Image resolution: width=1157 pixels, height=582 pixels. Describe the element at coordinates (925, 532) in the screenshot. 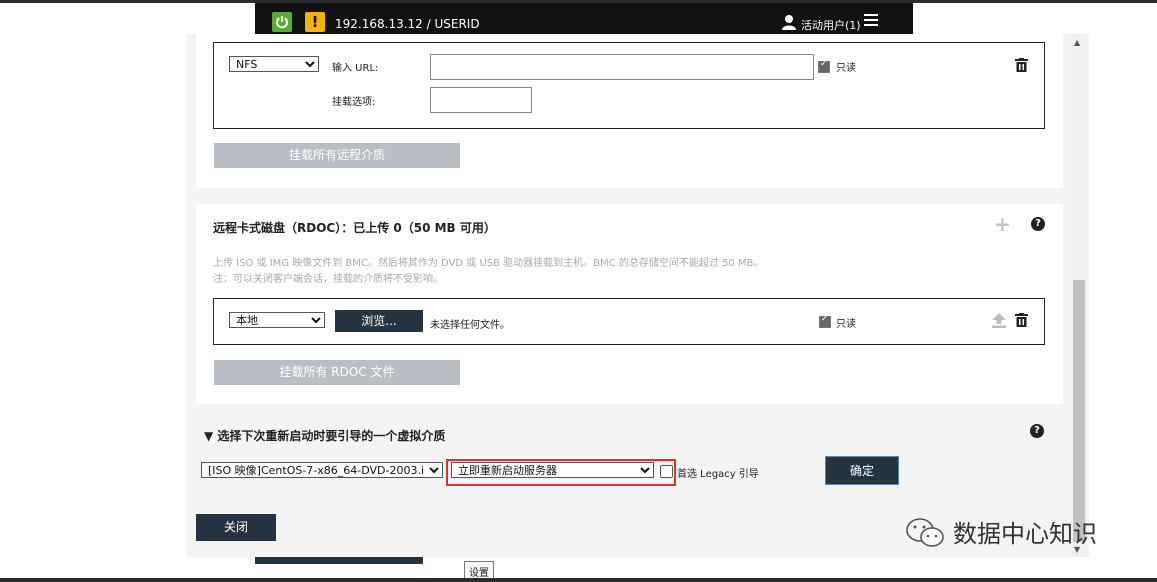

I see `wechat-logo-icon` at that location.